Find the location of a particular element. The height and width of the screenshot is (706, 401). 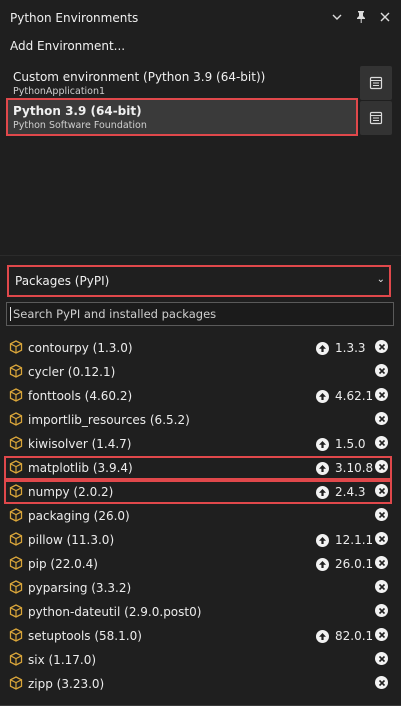

upgrade-version: 3.10.8 is located at coordinates (354, 468).